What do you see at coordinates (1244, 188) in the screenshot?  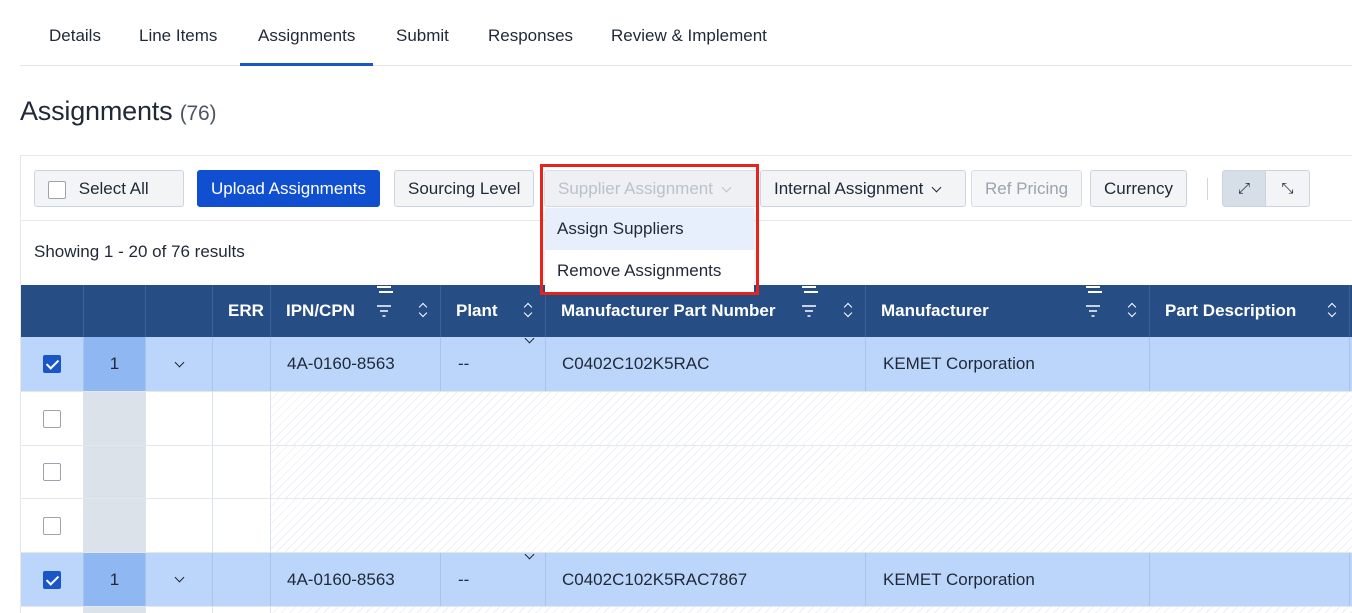 I see `expand-icon: ⤢` at bounding box center [1244, 188].